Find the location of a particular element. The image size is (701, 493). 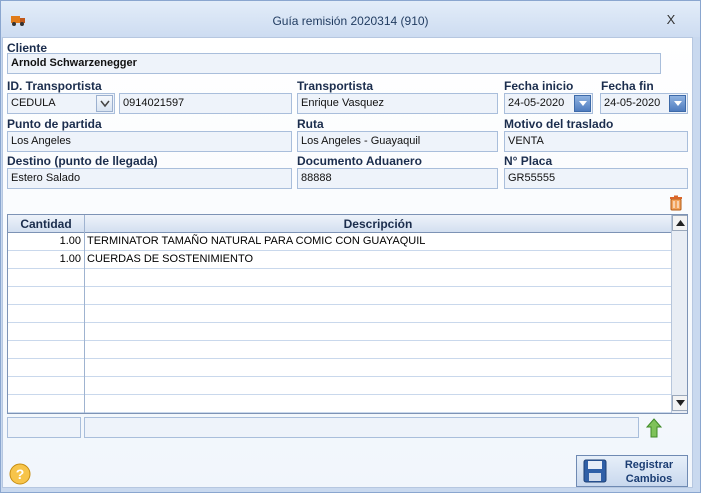

transportista-label: Transportista is located at coordinates (335, 86).